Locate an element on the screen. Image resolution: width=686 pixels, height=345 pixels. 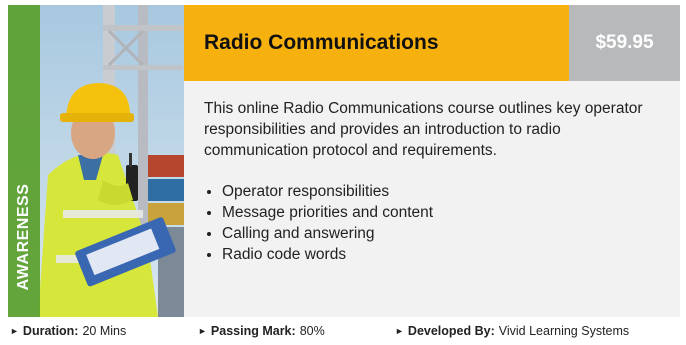
passing-mark-value: 80% is located at coordinates (312, 331).